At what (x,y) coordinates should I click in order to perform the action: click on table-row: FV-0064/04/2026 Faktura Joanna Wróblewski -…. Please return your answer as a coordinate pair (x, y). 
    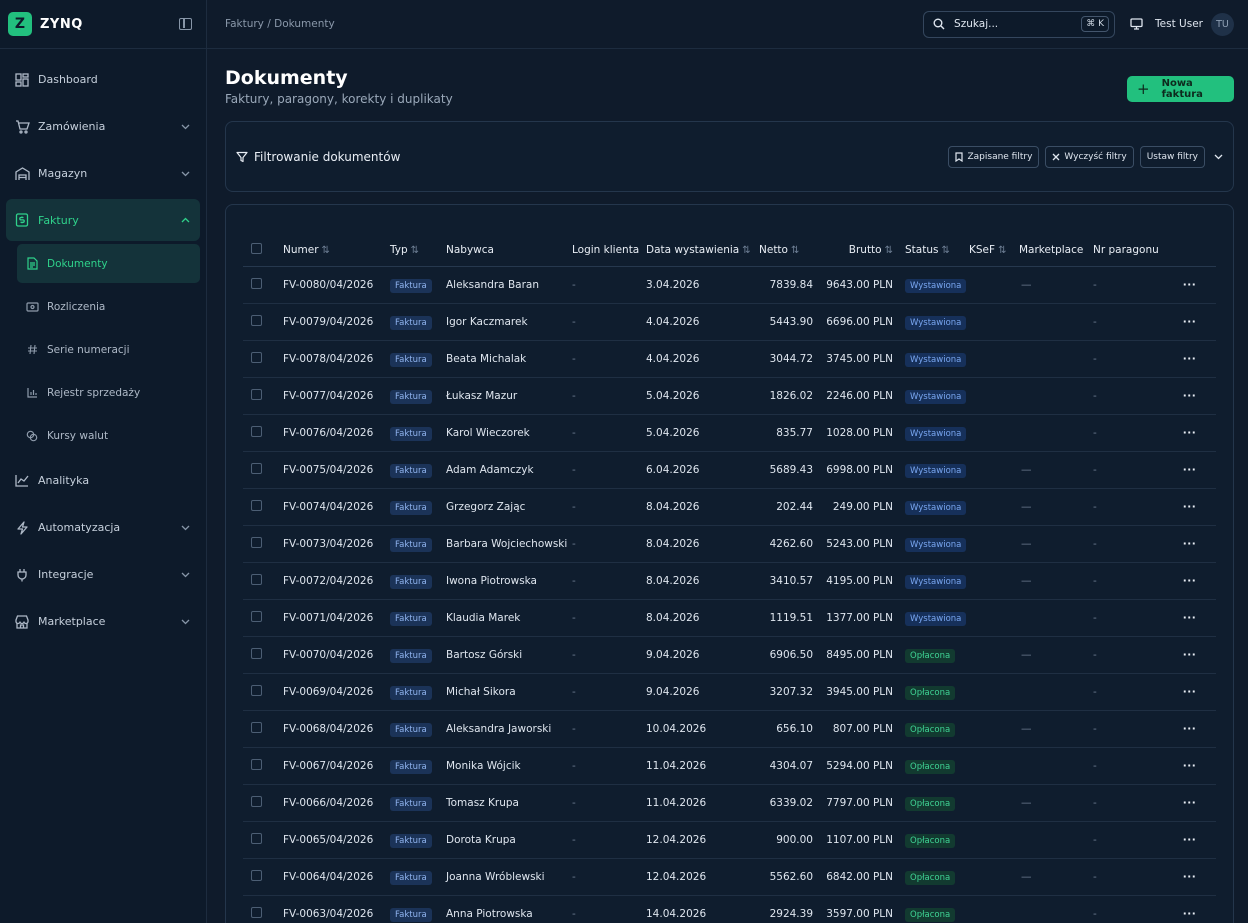
    Looking at the image, I should click on (729, 877).